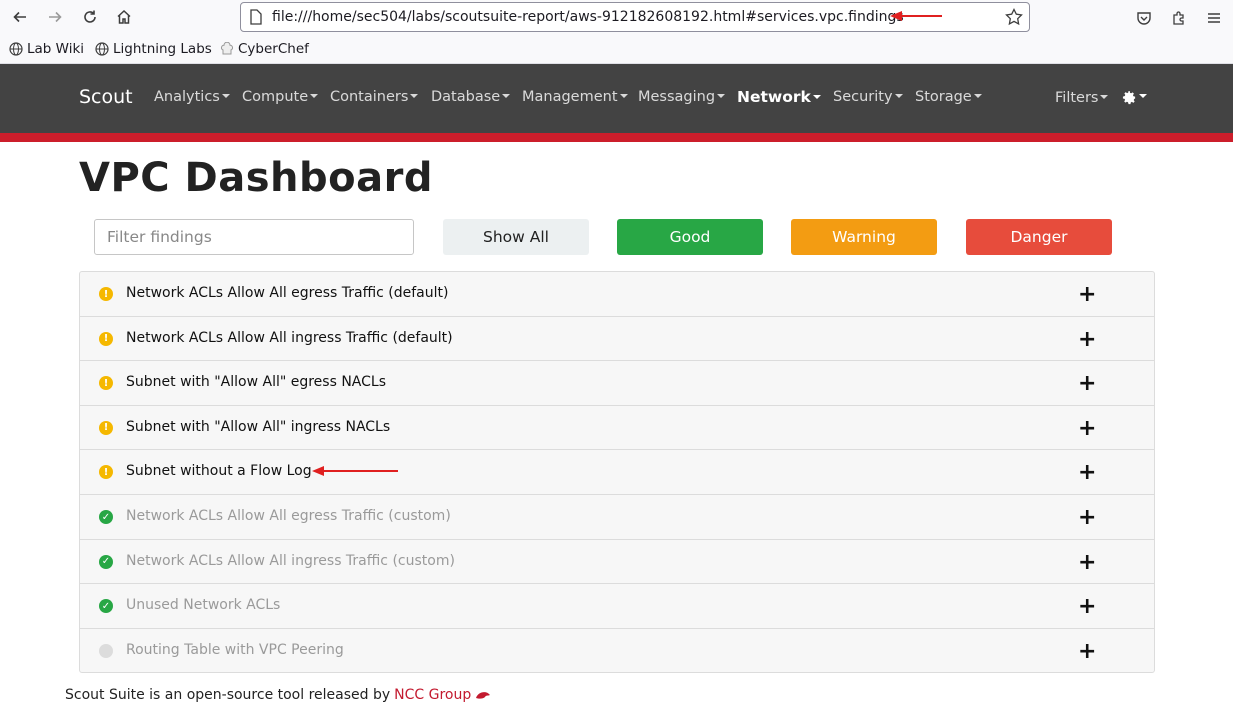 This screenshot has width=1233, height=724. Describe the element at coordinates (1129, 97) in the screenshot. I see `gear-icon` at that location.